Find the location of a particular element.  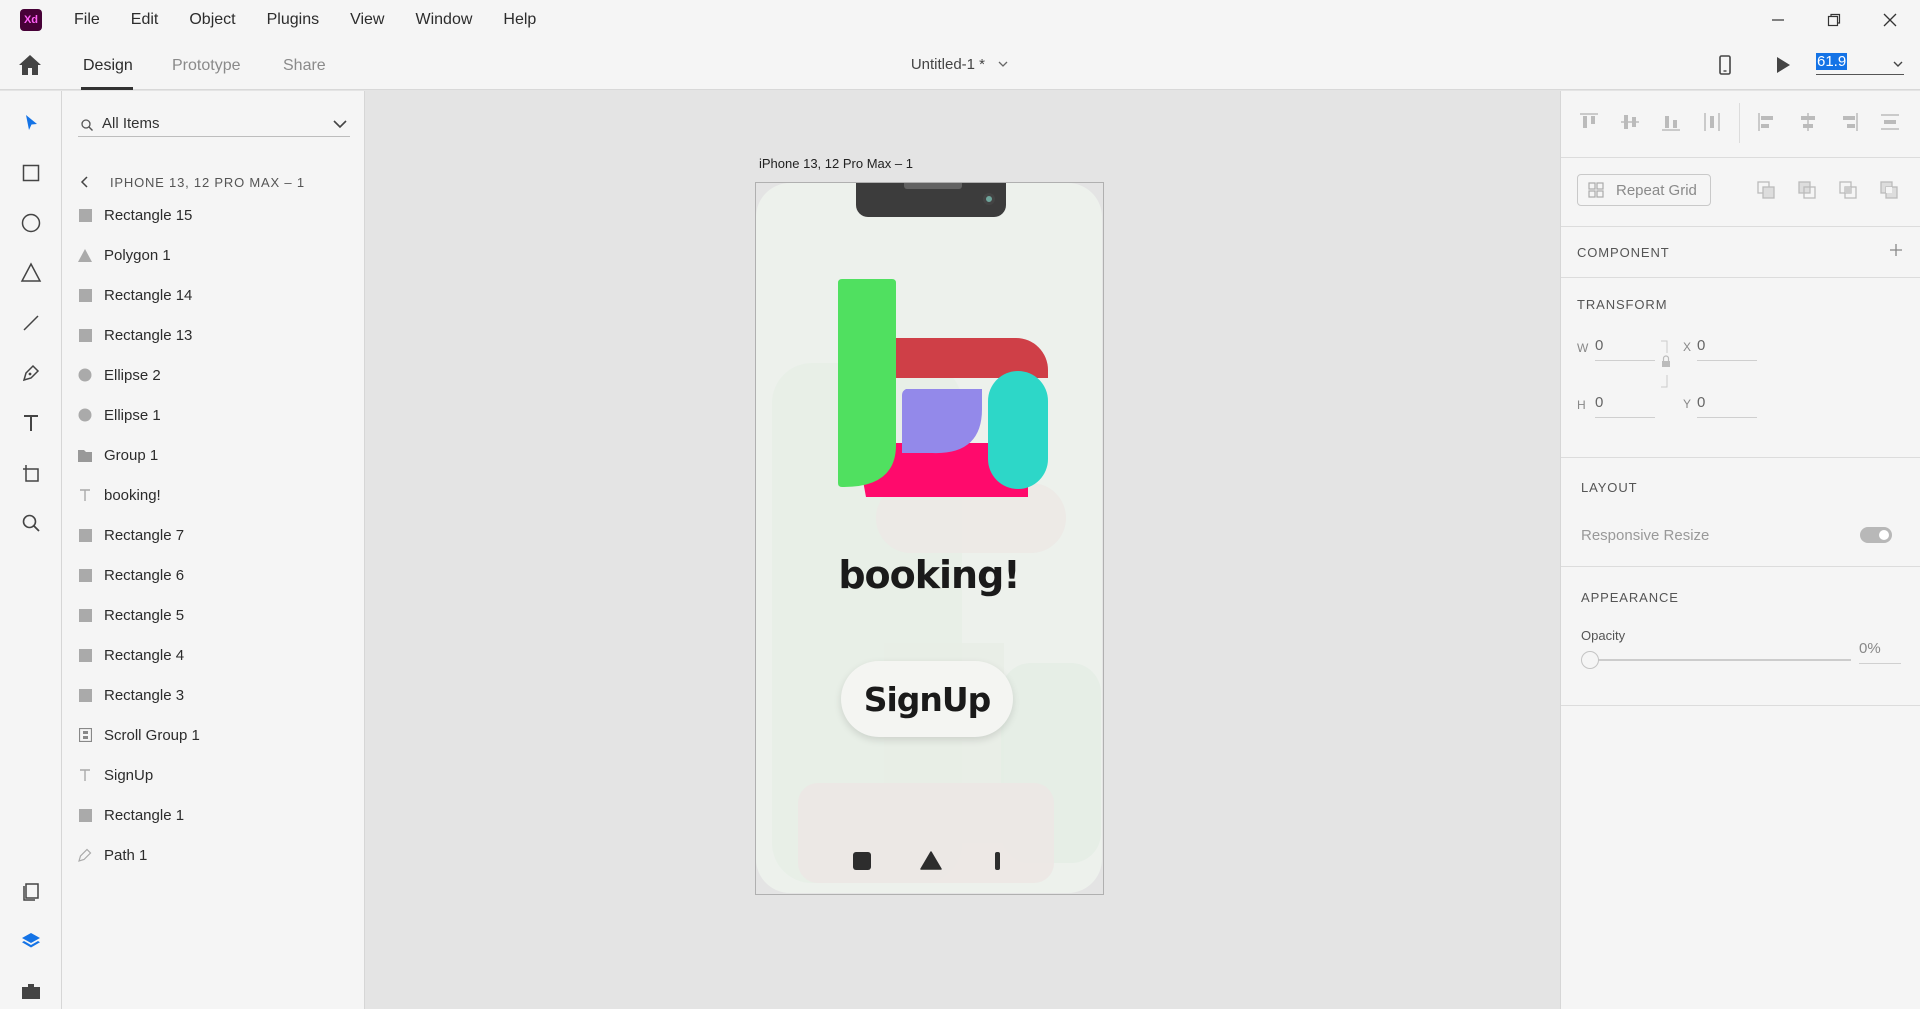

layer-item: Rectangle 6 is located at coordinates (131, 575).